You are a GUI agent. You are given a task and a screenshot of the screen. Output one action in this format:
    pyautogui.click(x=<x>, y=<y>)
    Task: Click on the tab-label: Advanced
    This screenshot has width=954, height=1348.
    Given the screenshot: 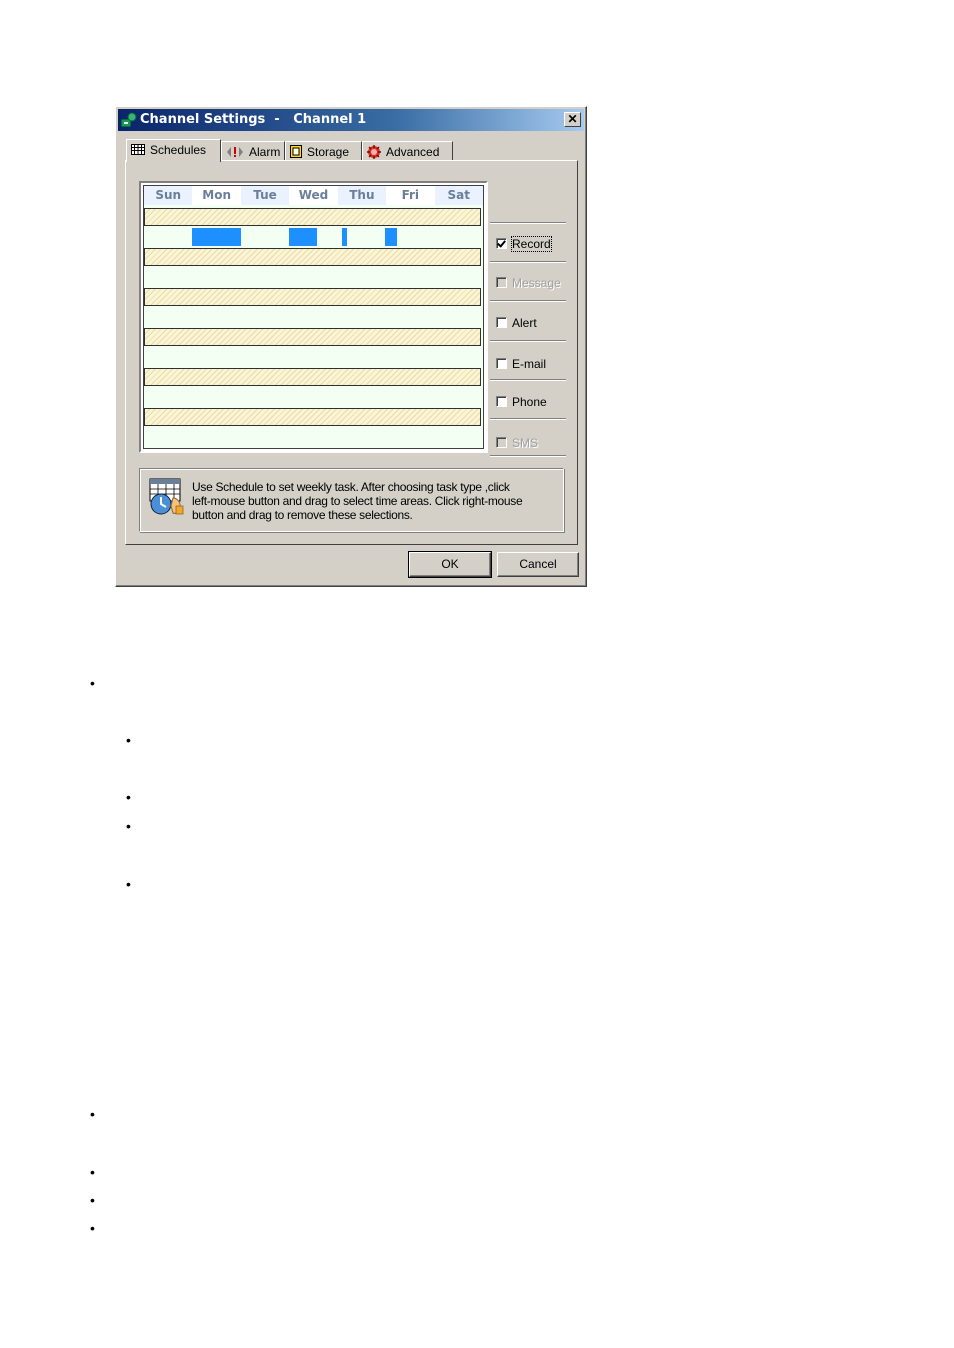 What is the action you would take?
    pyautogui.click(x=413, y=151)
    